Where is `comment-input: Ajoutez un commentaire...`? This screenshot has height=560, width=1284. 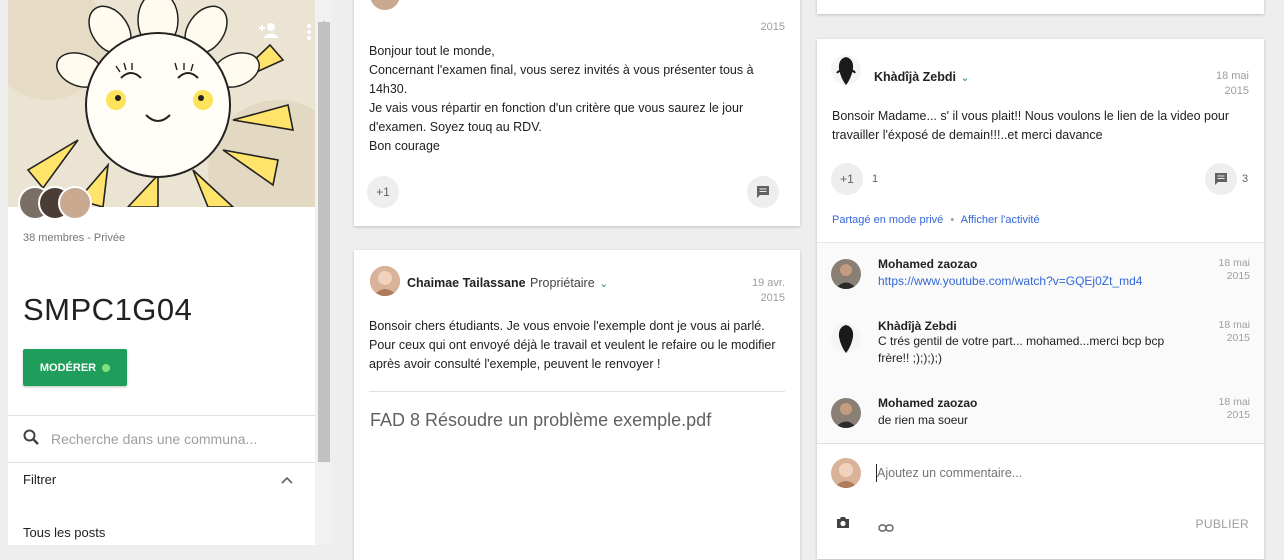 comment-input: Ajoutez un commentaire... is located at coordinates (949, 473).